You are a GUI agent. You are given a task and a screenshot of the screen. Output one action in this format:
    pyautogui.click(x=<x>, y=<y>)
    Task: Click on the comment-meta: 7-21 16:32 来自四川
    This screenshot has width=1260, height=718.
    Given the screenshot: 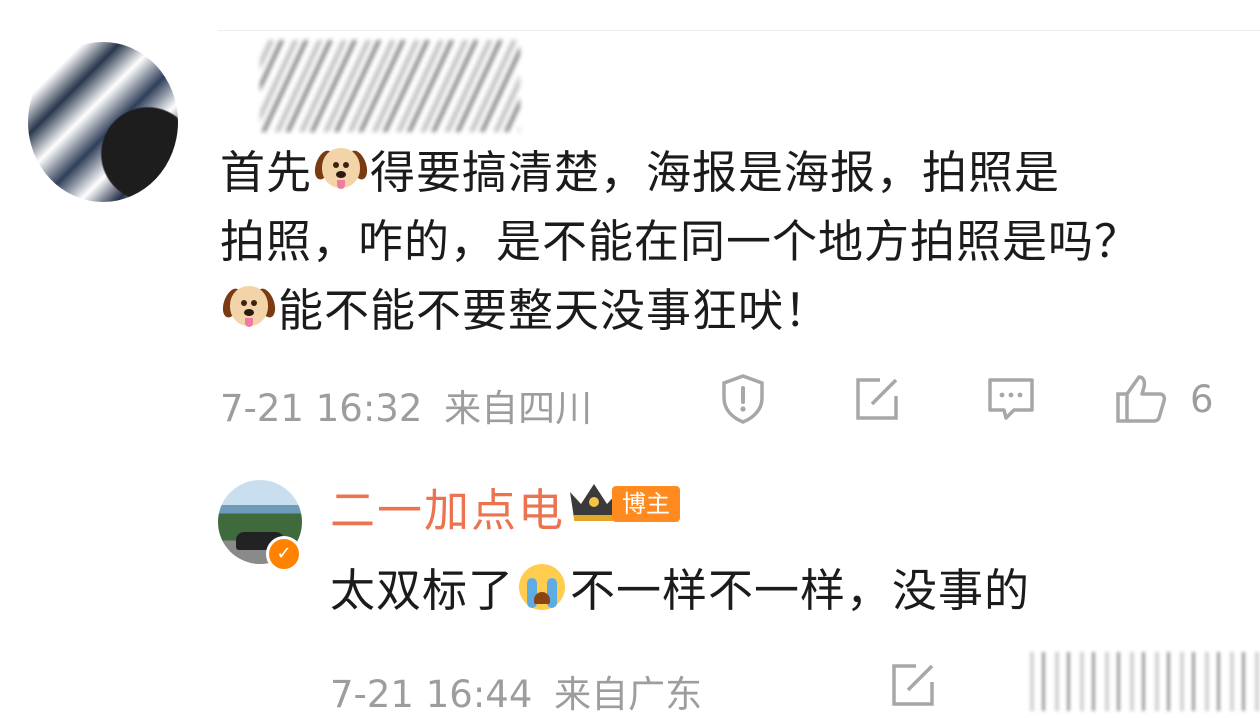 What is the action you would take?
    pyautogui.click(x=411, y=405)
    